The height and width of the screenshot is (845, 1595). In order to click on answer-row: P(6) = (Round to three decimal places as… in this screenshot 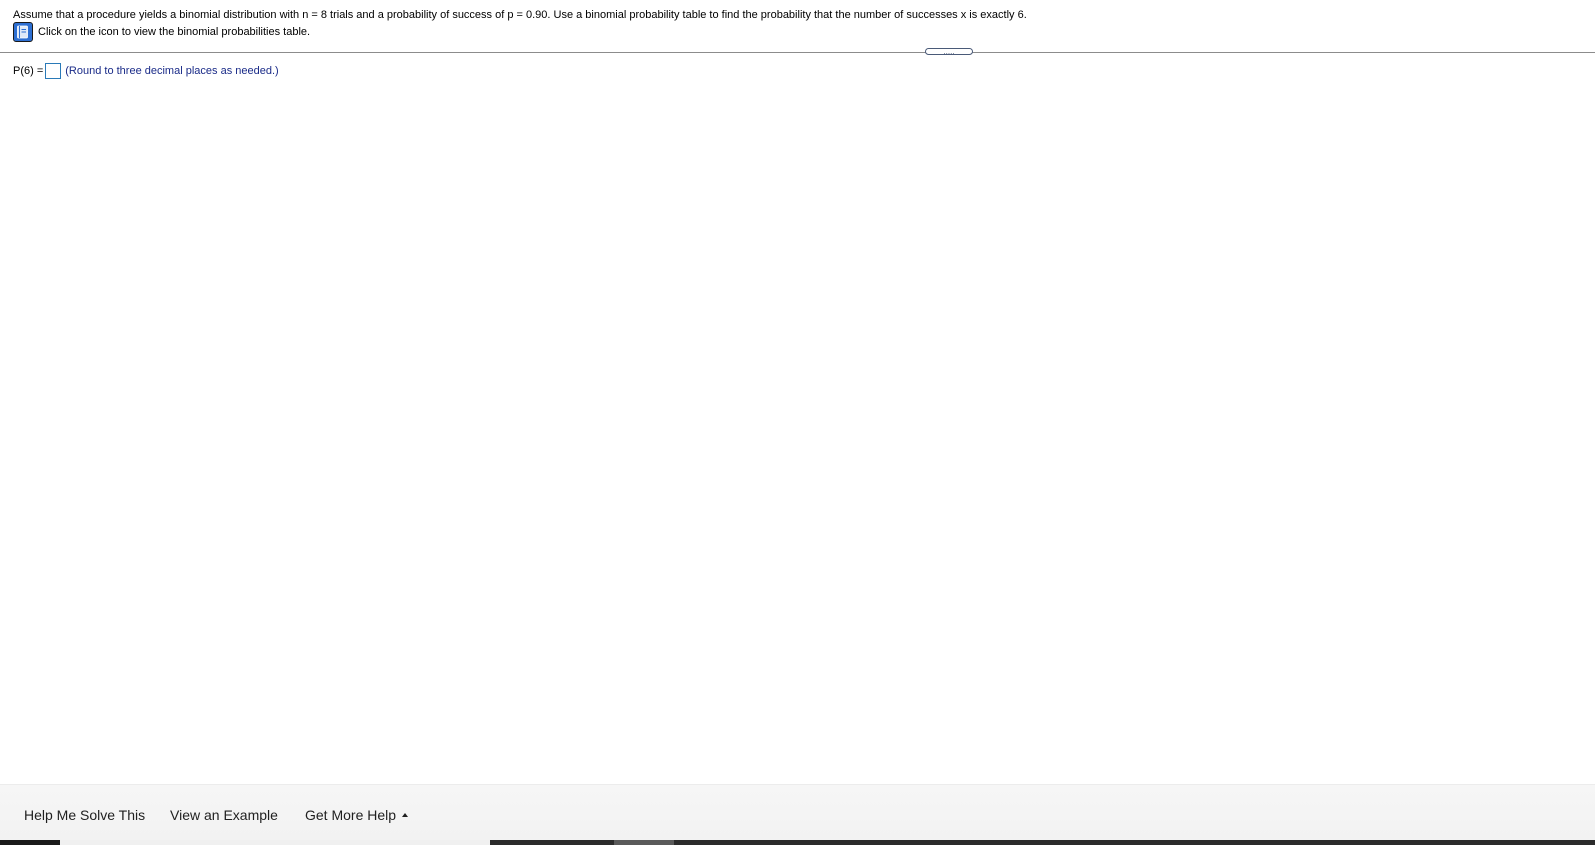, I will do `click(146, 70)`.